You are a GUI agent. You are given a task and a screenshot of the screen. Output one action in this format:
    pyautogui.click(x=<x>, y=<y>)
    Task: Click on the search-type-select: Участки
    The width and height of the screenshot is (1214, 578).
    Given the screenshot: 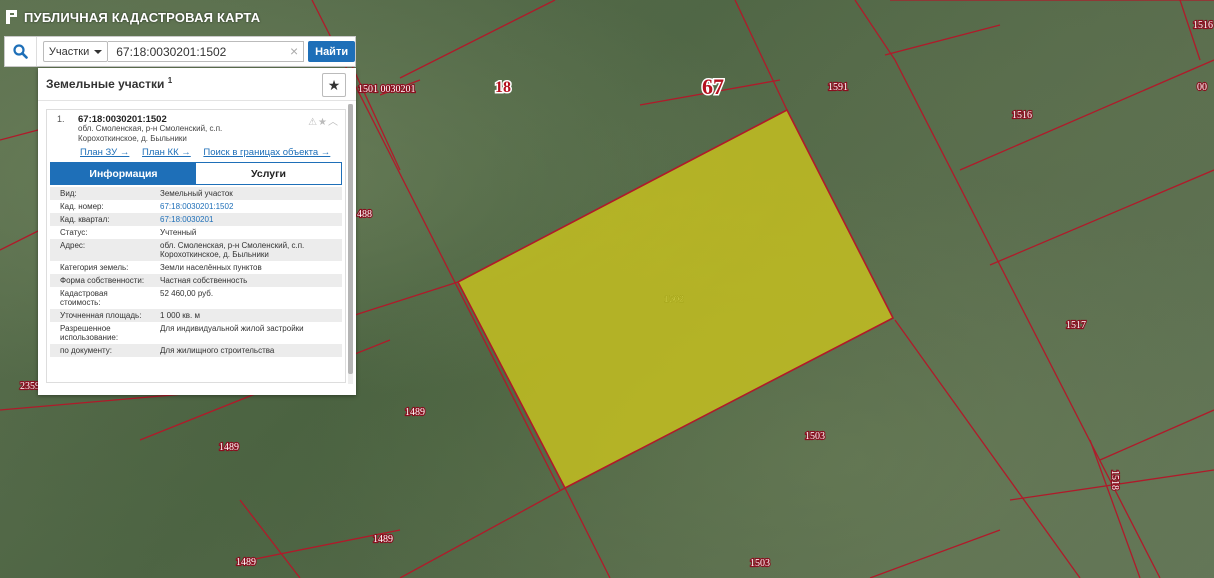 What is the action you would take?
    pyautogui.click(x=75, y=51)
    